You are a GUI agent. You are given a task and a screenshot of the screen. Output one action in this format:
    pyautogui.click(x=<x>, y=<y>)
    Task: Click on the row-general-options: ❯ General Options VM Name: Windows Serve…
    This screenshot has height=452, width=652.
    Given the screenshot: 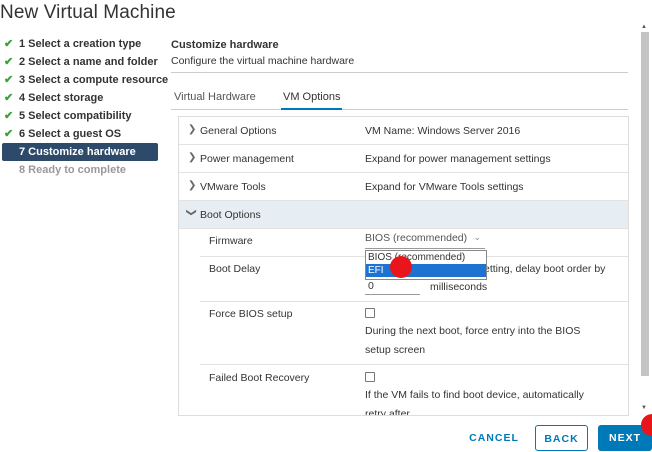 What is the action you would take?
    pyautogui.click(x=403, y=131)
    